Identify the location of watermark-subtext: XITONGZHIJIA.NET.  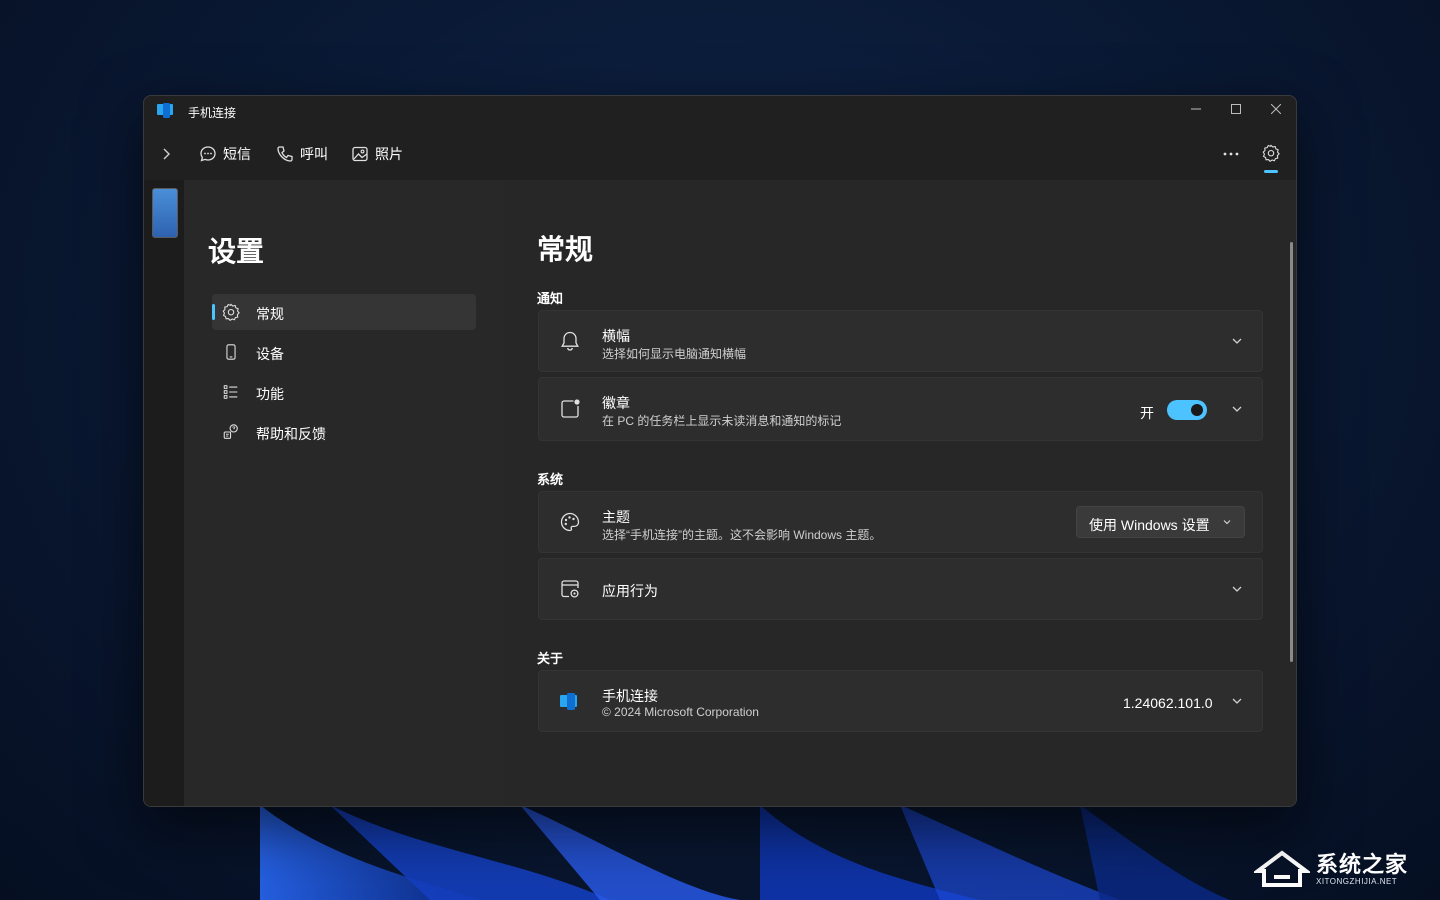
(1357, 881).